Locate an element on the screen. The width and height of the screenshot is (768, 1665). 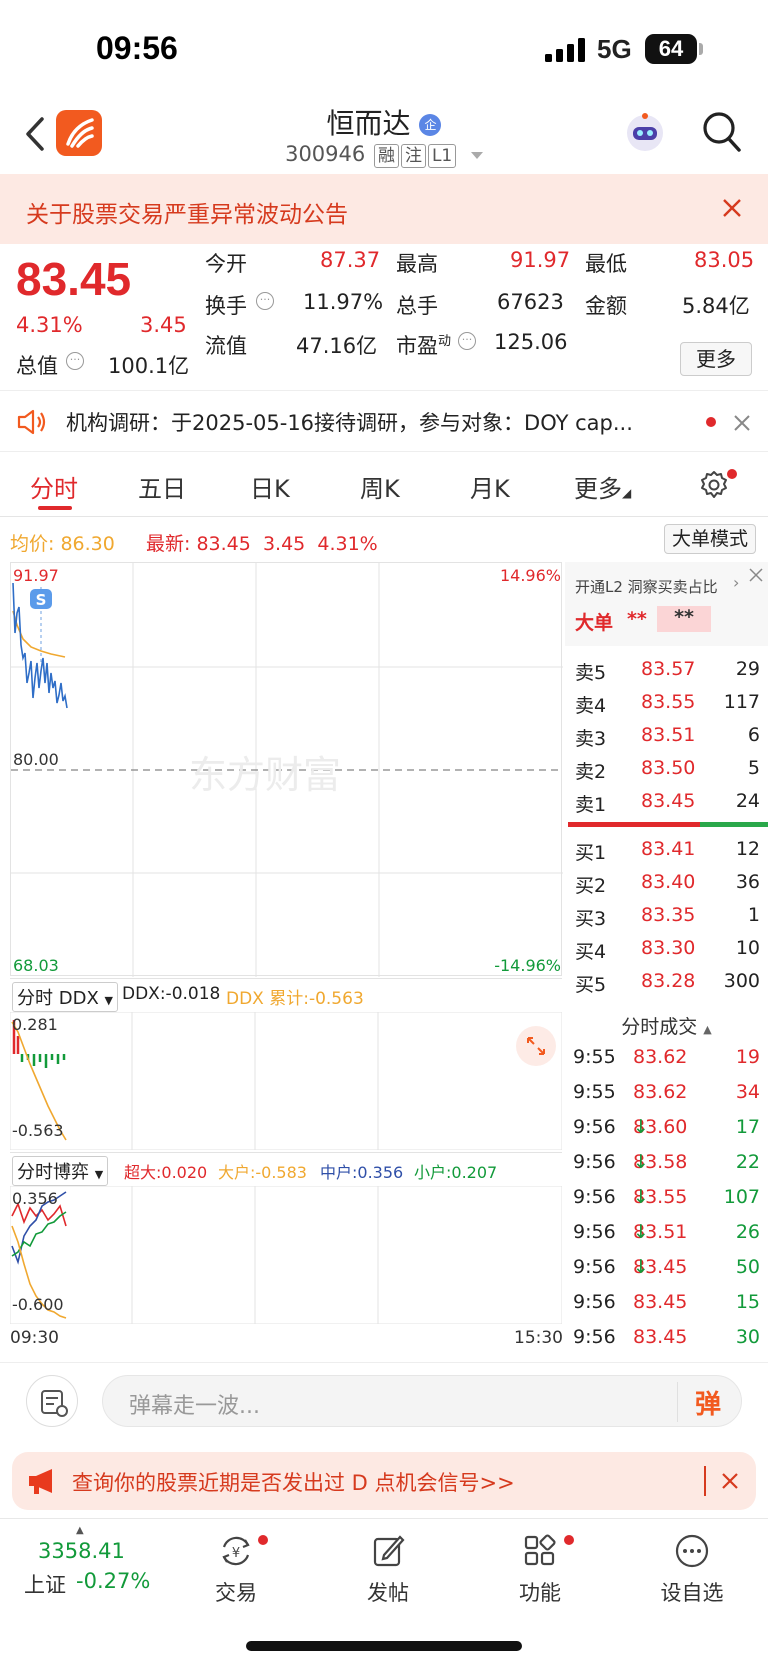
bid-row: 买4 83.30 10 is located at coordinates (666, 952).